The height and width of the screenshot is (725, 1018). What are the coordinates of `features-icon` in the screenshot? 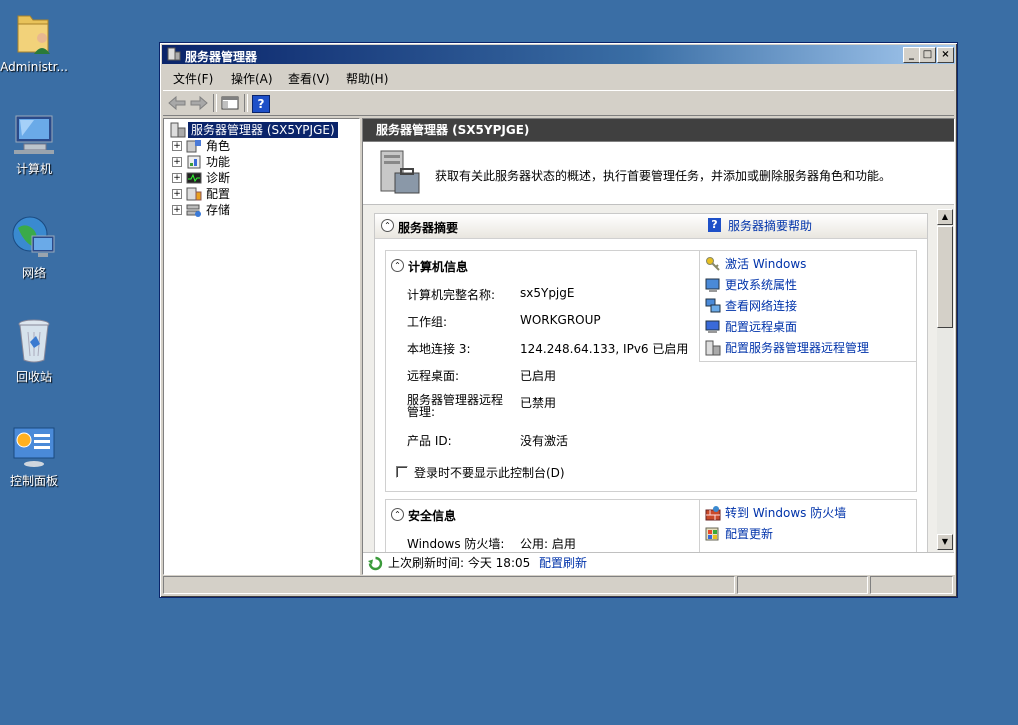 It's located at (194, 162).